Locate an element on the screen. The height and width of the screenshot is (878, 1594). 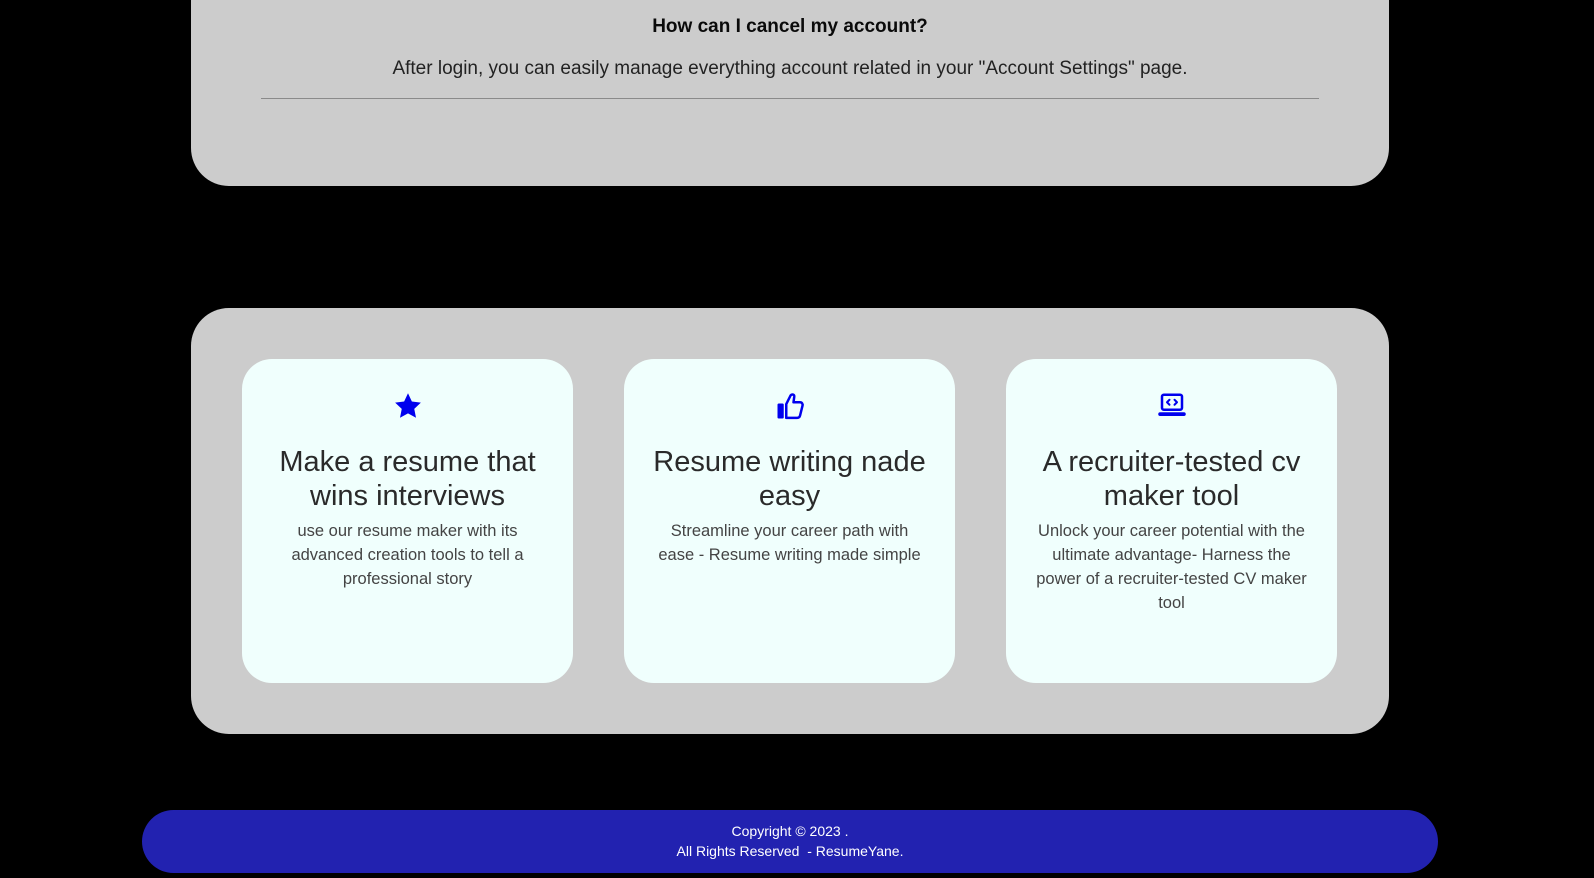
feature-card-title: A recruiter-tested cv maker tool is located at coordinates (1171, 479).